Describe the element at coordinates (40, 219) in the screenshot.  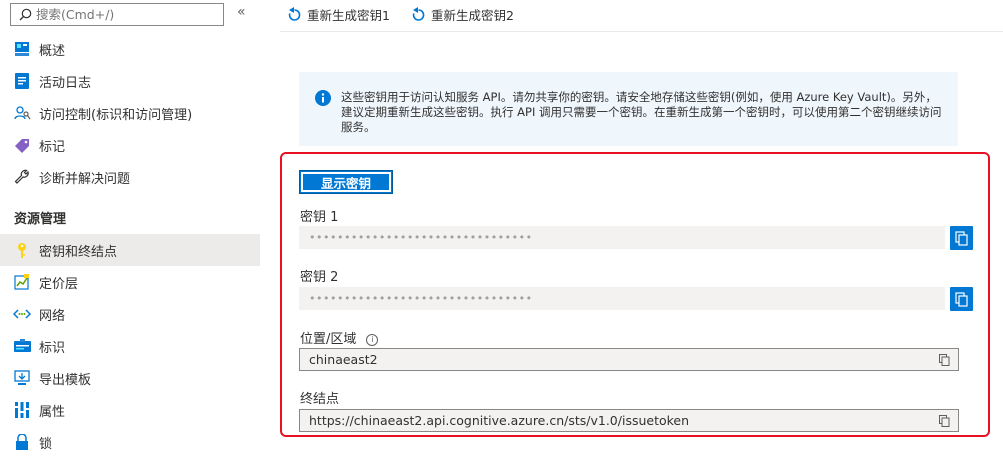
I see `section-title-resource-management: 资源管理` at that location.